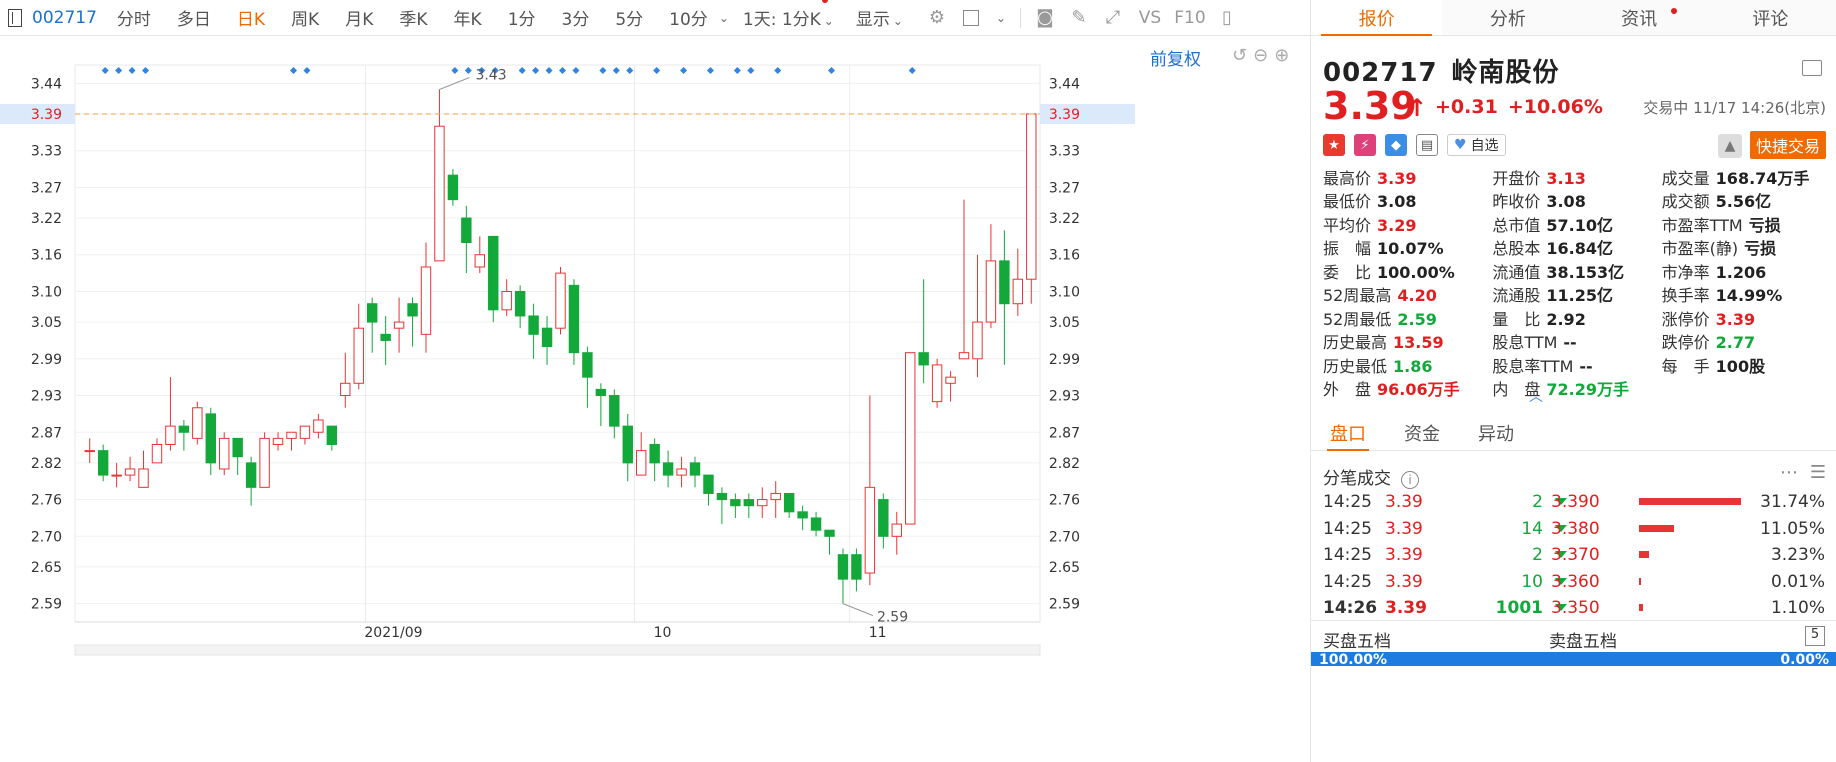  I want to click on tab-zixun: 资讯, so click(1639, 17).